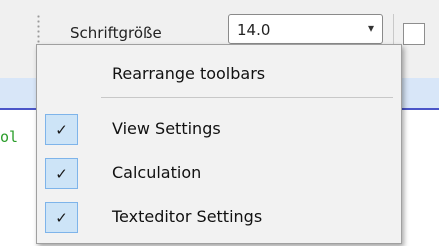 The height and width of the screenshot is (246, 439). What do you see at coordinates (247, 97) in the screenshot?
I see `menu-separator` at bounding box center [247, 97].